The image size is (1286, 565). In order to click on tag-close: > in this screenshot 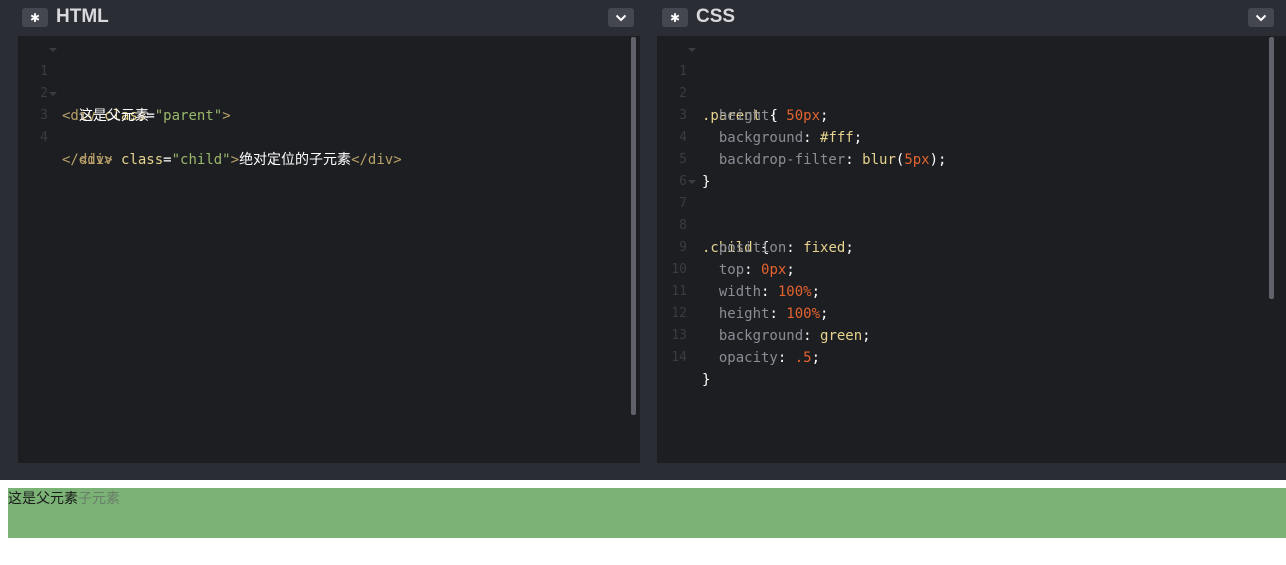, I will do `click(235, 160)`.